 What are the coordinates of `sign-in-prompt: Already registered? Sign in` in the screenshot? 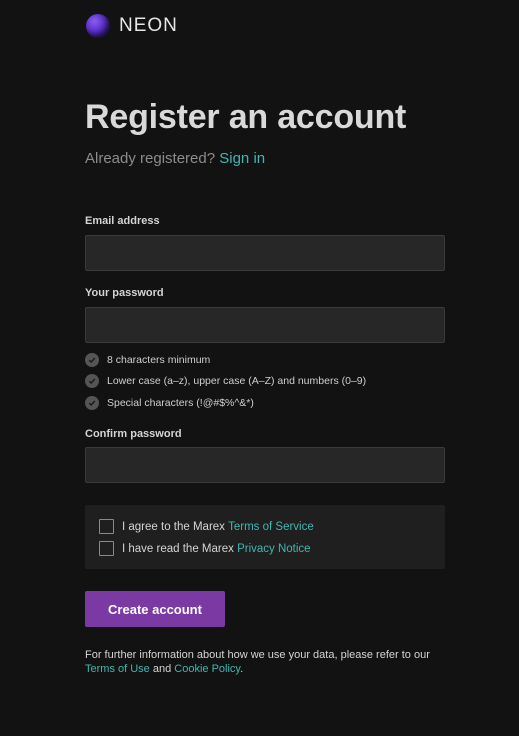 It's located at (175, 158).